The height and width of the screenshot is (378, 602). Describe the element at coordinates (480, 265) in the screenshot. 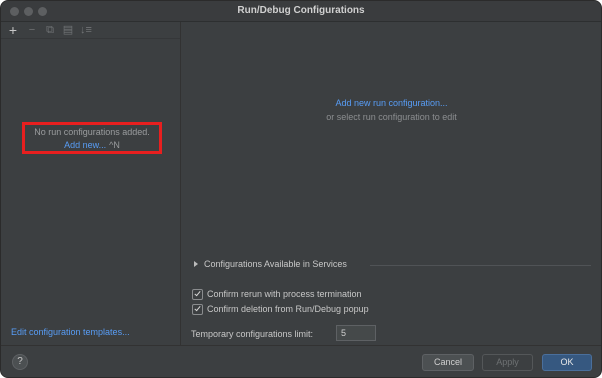

I see `section-divider` at that location.